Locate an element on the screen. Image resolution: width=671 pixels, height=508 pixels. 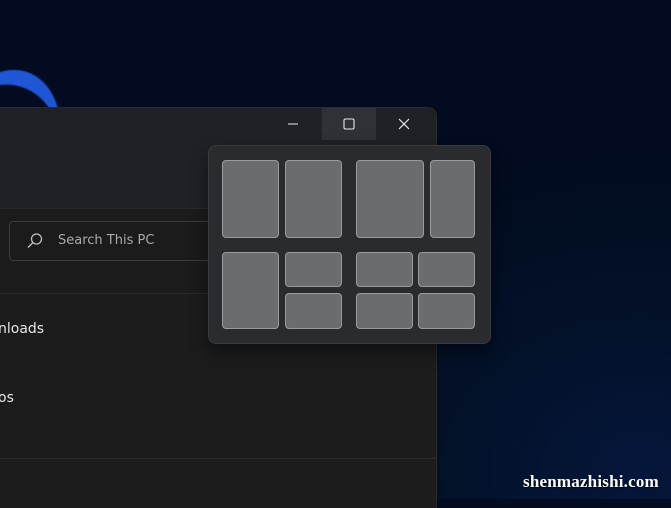
snap-zone-layout1-right is located at coordinates (313, 199).